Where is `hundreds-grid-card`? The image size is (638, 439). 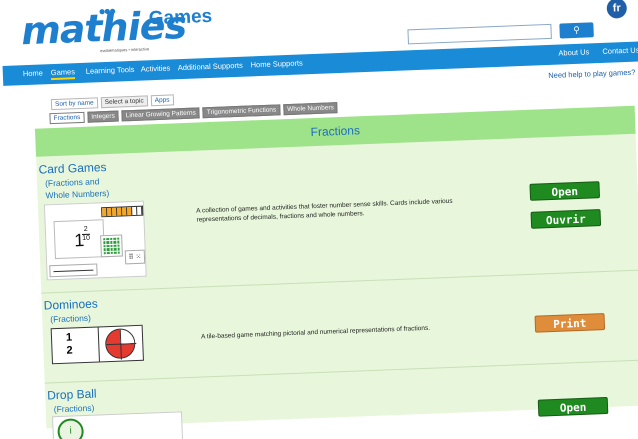 hundreds-grid-card is located at coordinates (111, 246).